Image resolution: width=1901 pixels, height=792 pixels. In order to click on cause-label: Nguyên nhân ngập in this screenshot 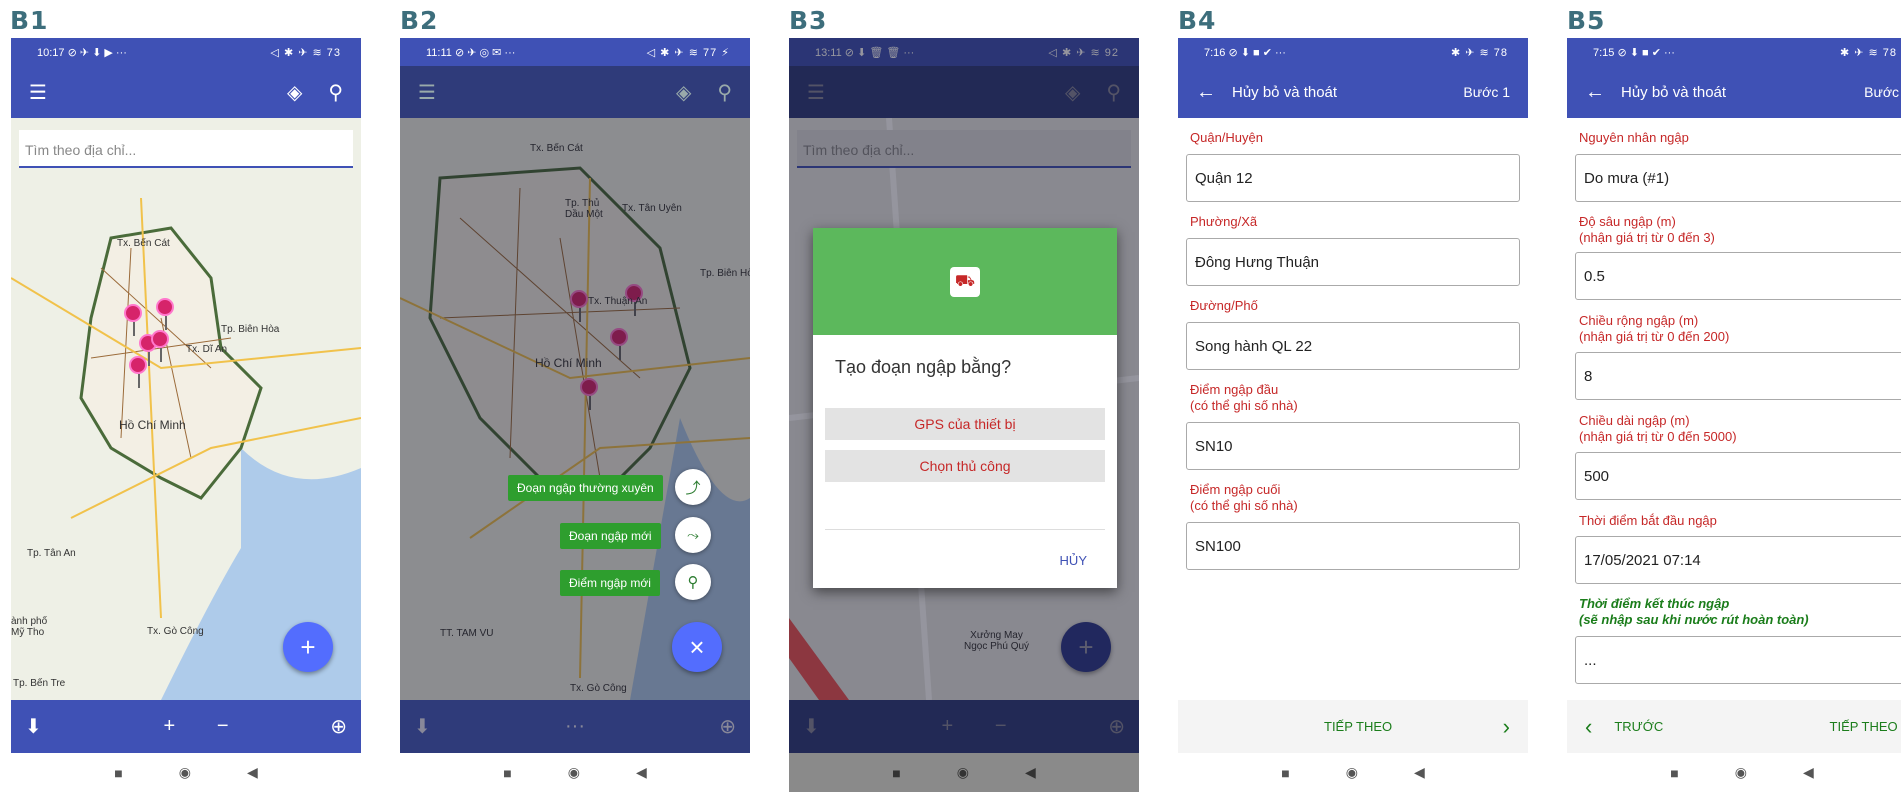, I will do `click(1634, 137)`.